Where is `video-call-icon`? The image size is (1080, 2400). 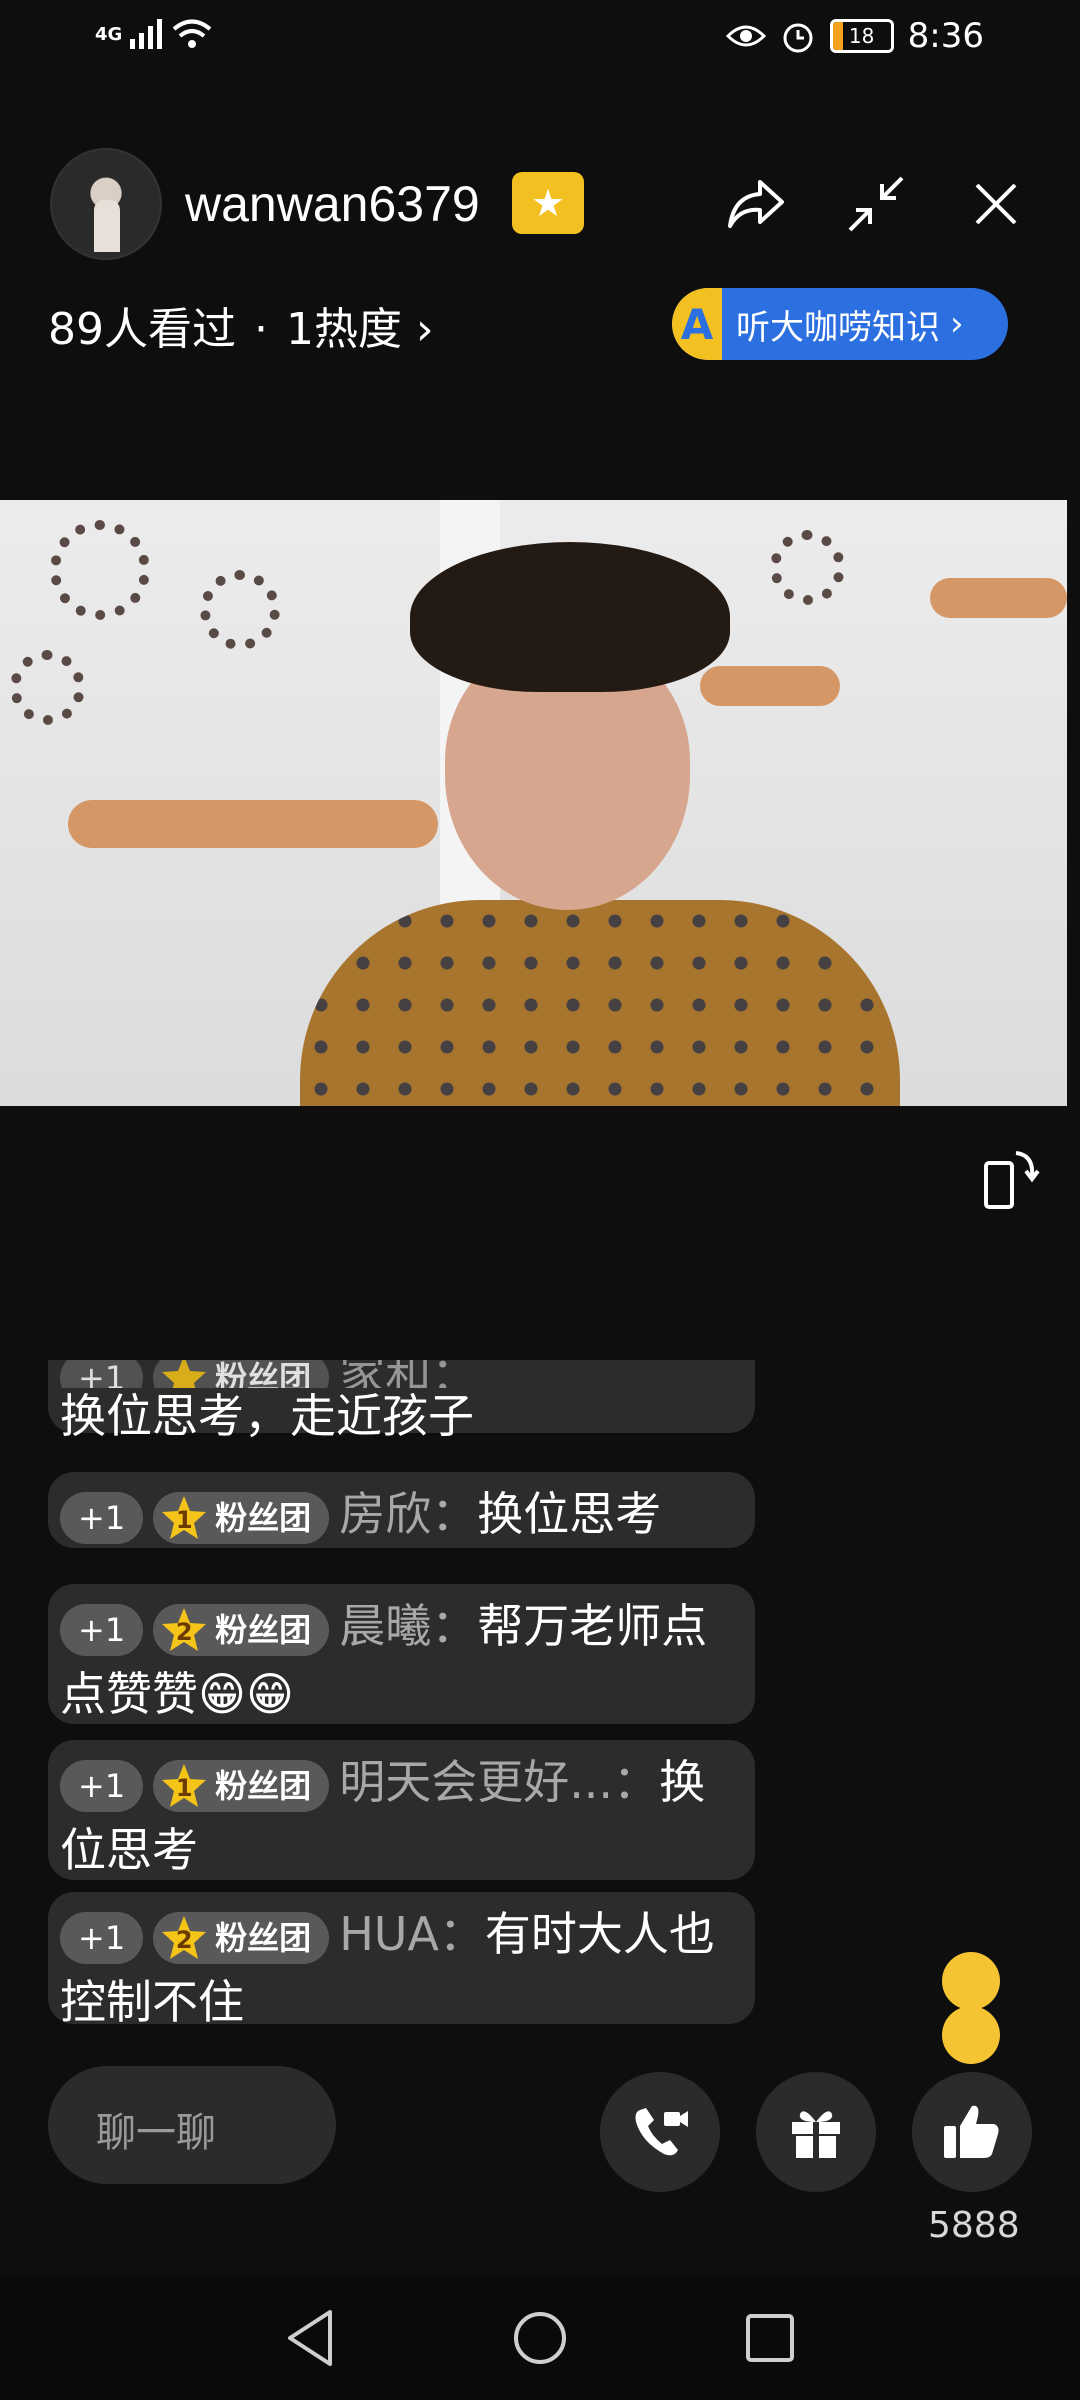 video-call-icon is located at coordinates (661, 2132).